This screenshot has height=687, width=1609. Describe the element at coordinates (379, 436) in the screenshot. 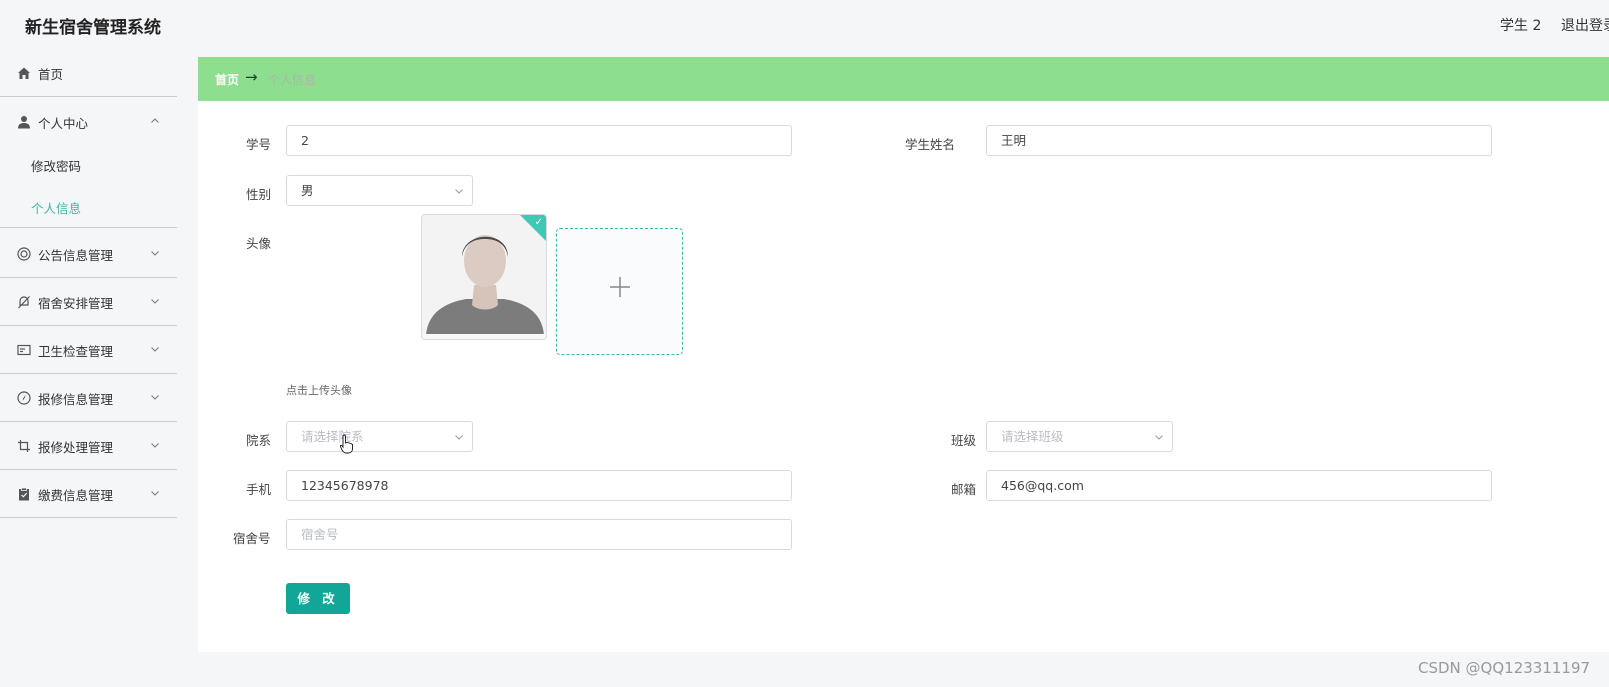

I see `department-select: 请选择院系` at that location.